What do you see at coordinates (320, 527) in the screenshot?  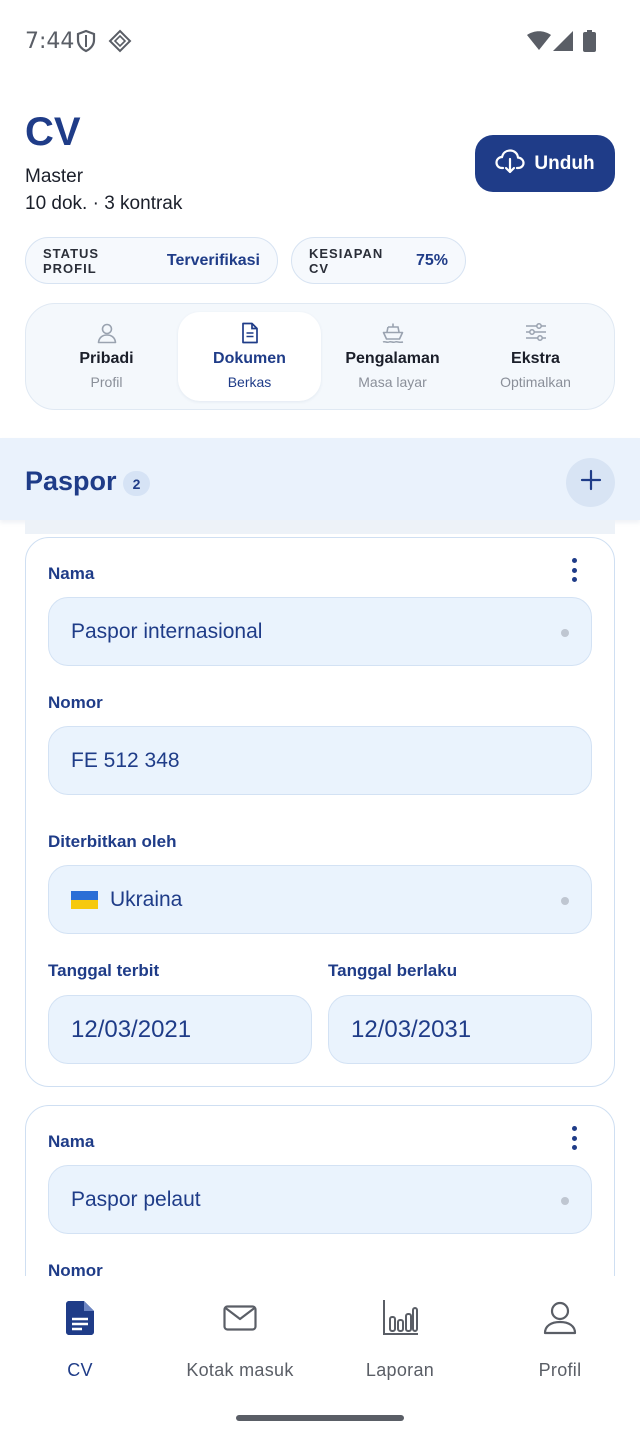 I see `scroll-edge-shadow` at bounding box center [320, 527].